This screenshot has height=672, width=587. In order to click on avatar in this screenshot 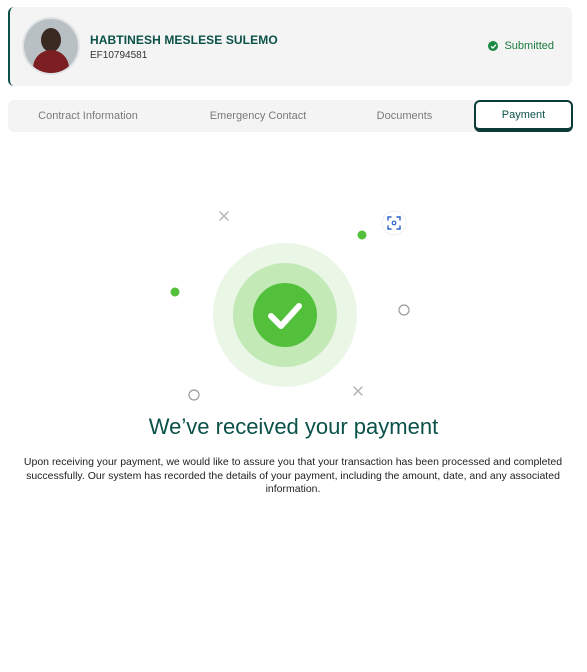, I will do `click(51, 46)`.